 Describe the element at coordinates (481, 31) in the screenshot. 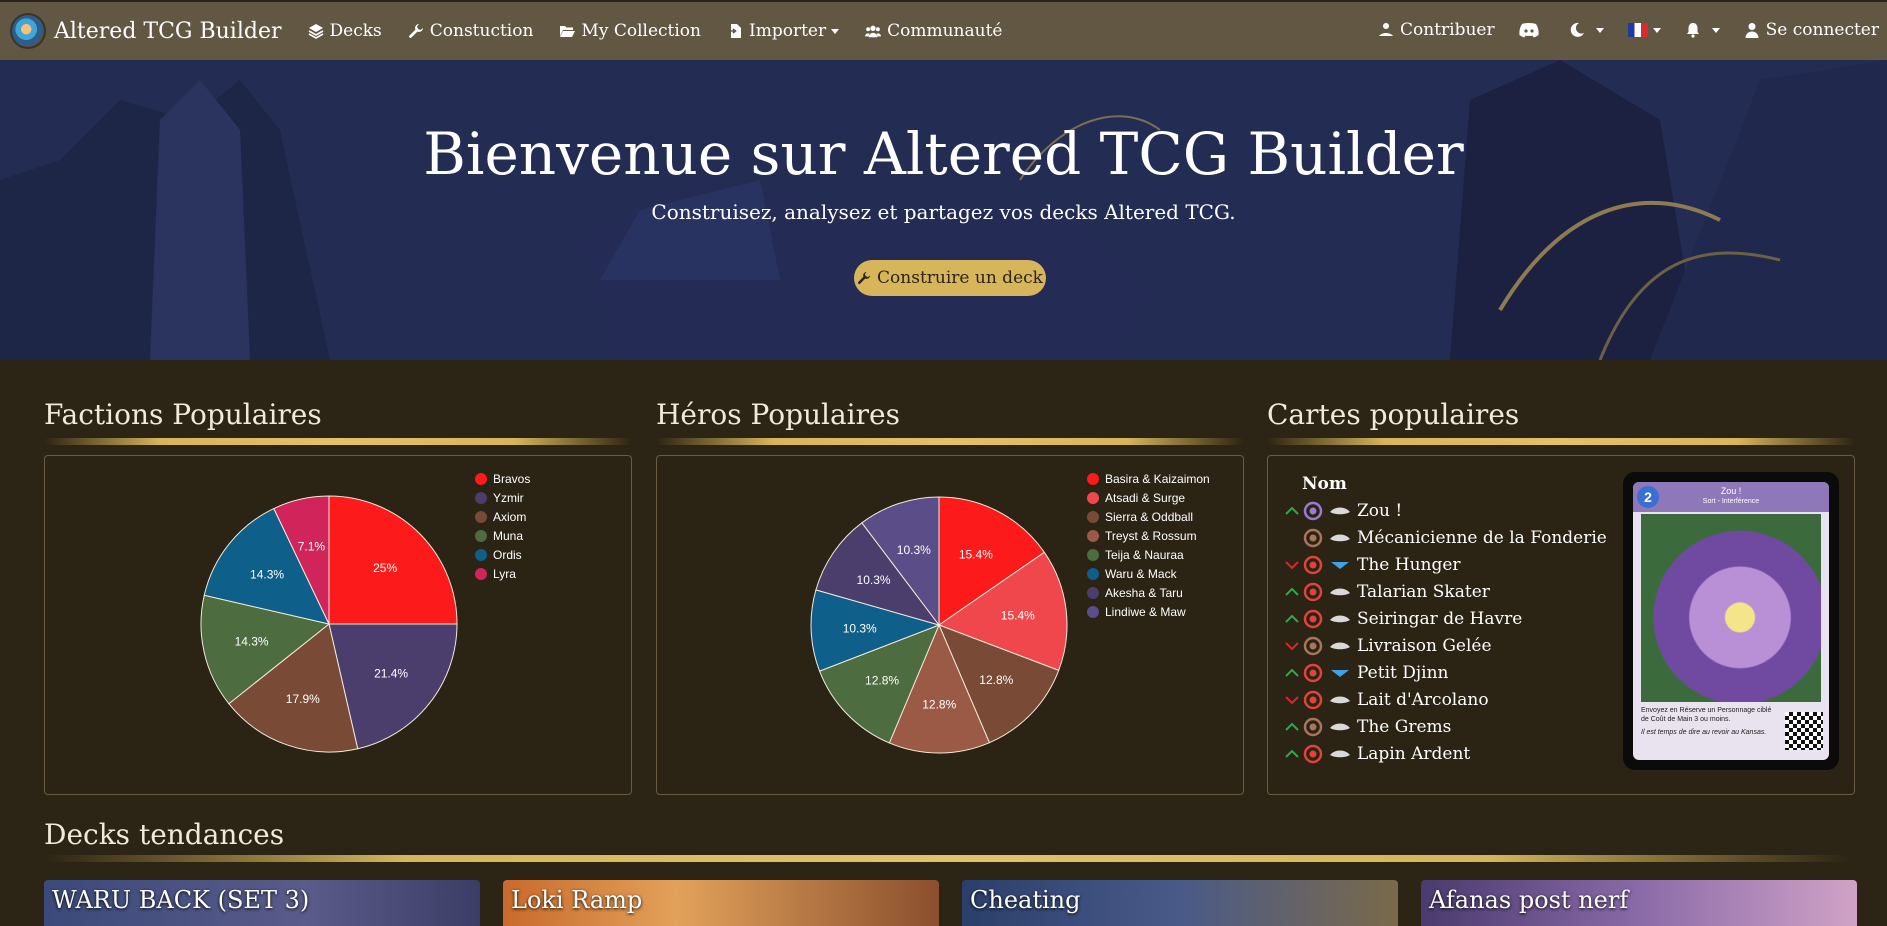

I see `nav-construction-label: Constuction` at that location.